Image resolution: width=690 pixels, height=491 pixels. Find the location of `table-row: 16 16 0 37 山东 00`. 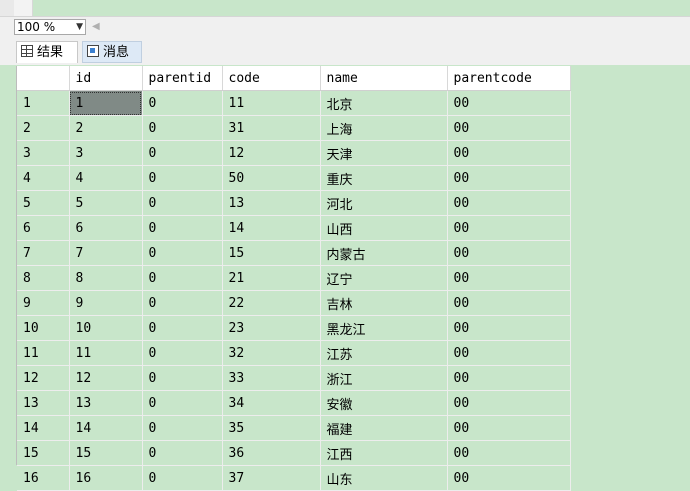

table-row: 16 16 0 37 山东 00 is located at coordinates (294, 478).